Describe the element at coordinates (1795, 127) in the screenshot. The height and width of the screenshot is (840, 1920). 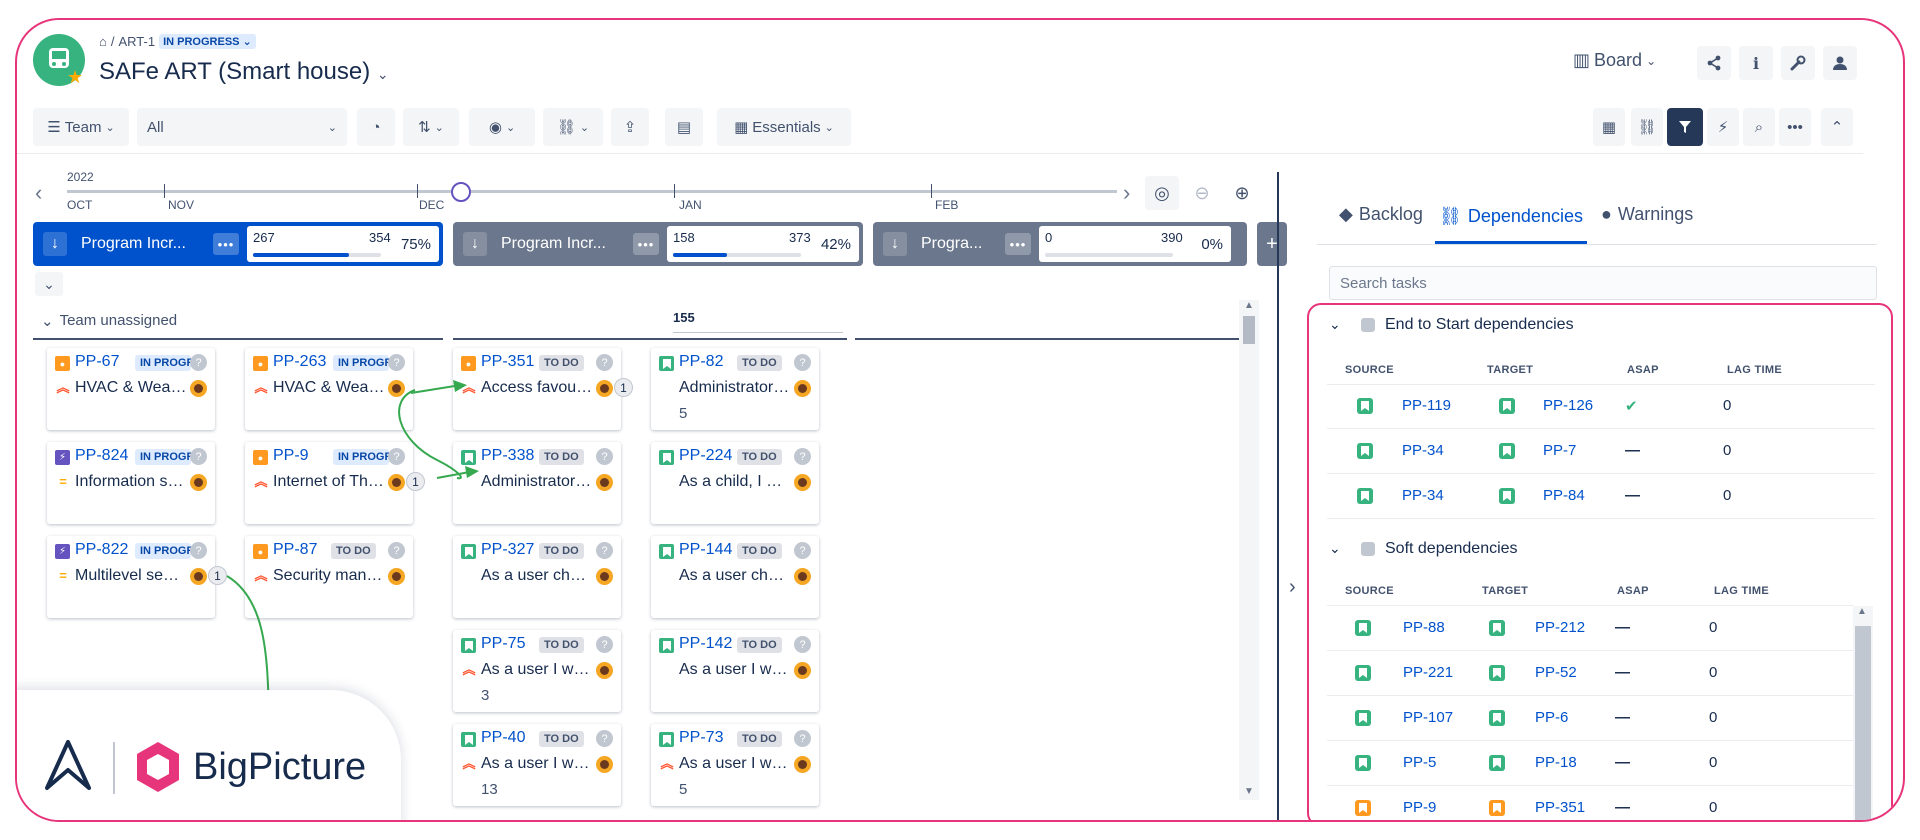
I see `more-icon: •••` at that location.